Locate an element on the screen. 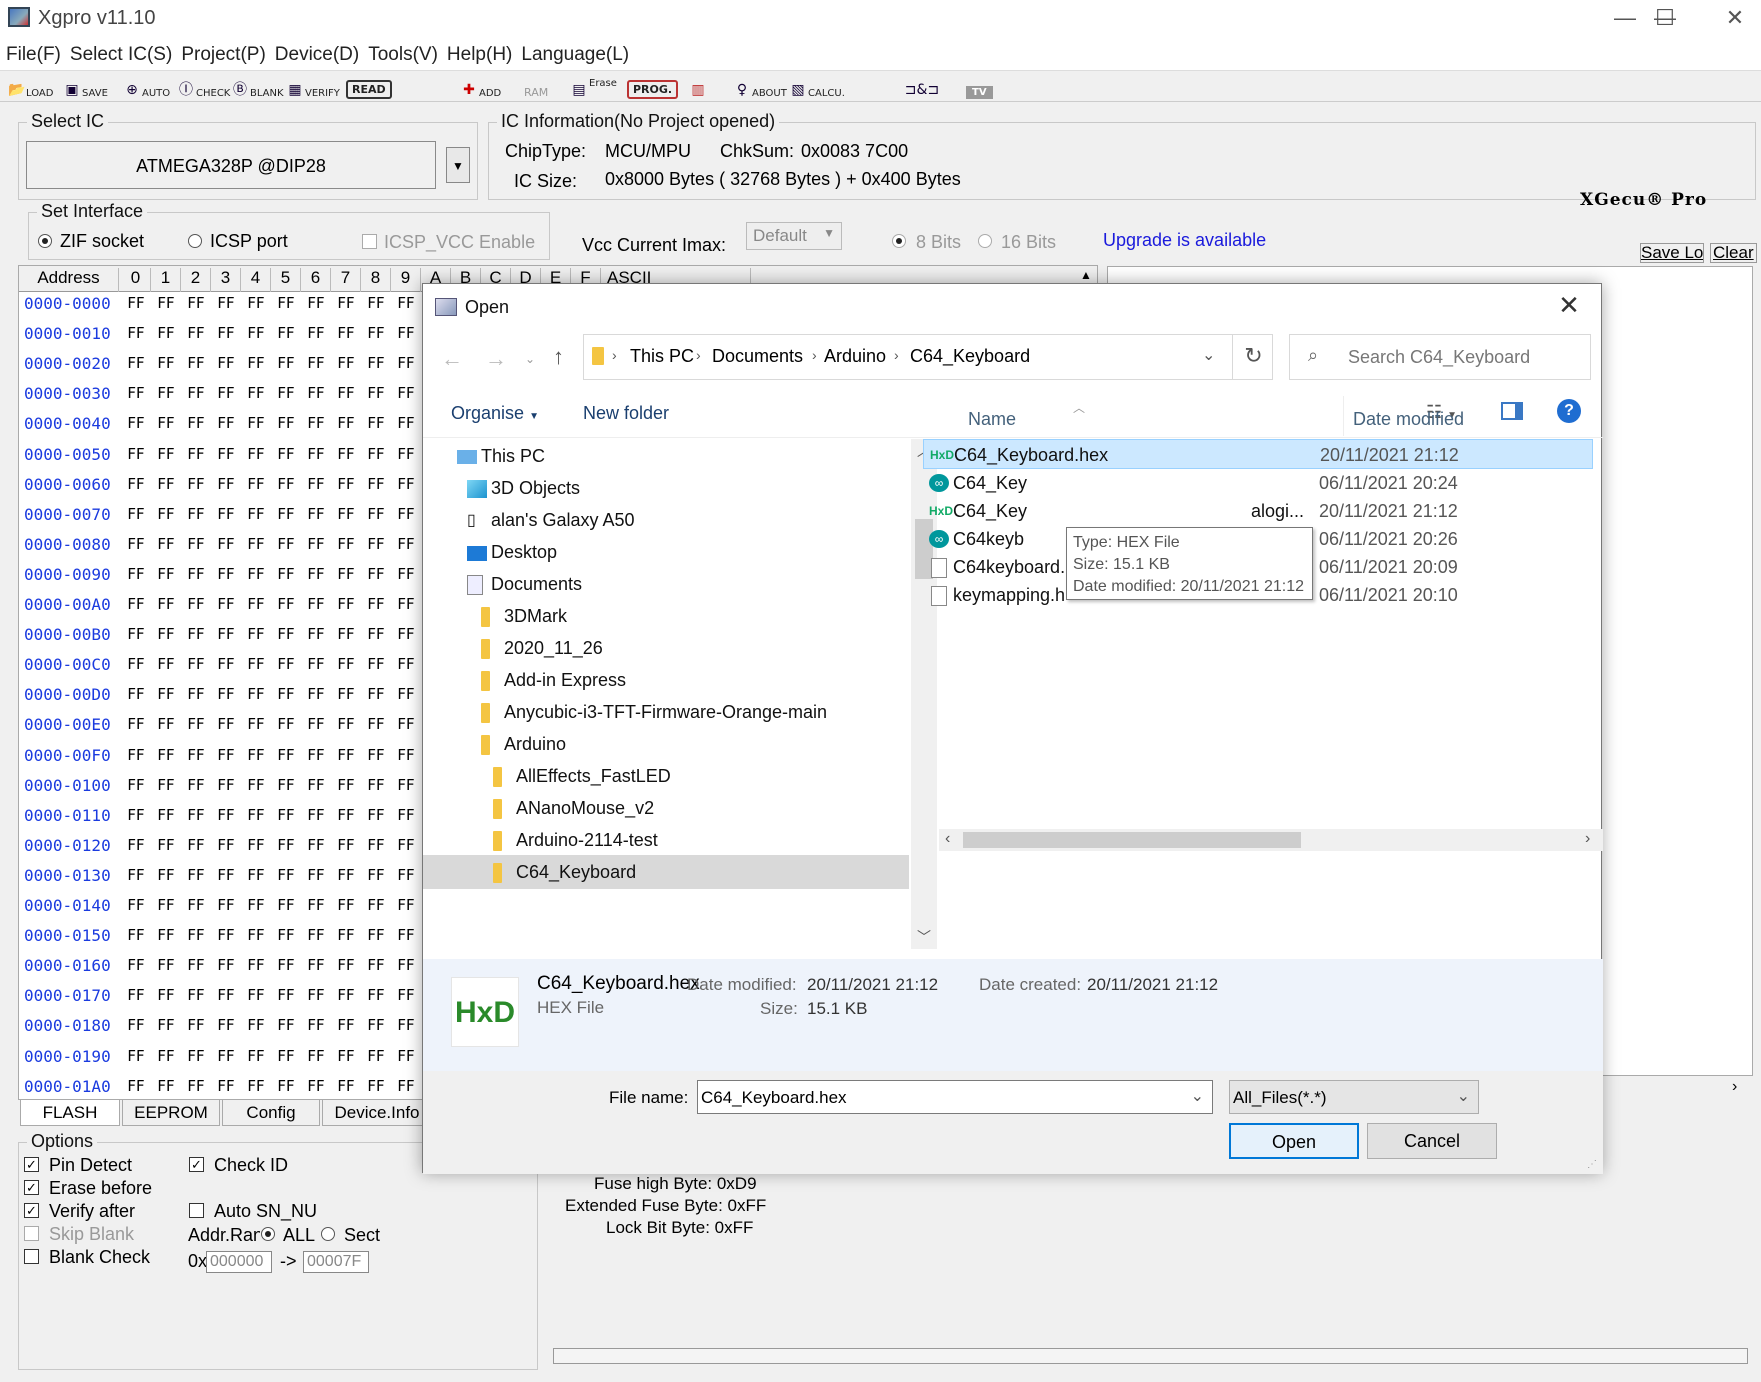 The image size is (1761, 1382). save-button: ▣ SAVE is located at coordinates (86, 87).